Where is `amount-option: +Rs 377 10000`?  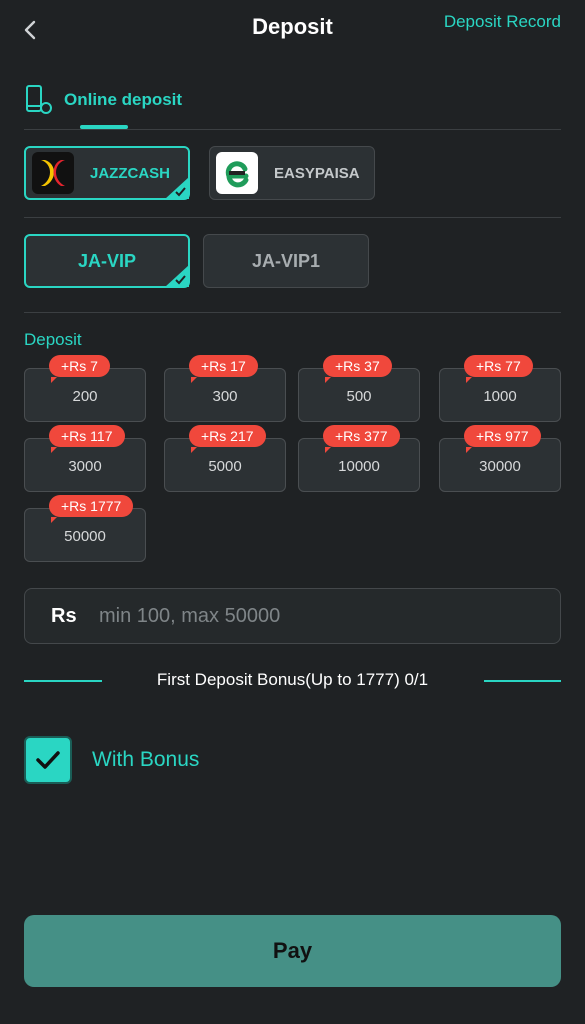 amount-option: +Rs 377 10000 is located at coordinates (359, 458).